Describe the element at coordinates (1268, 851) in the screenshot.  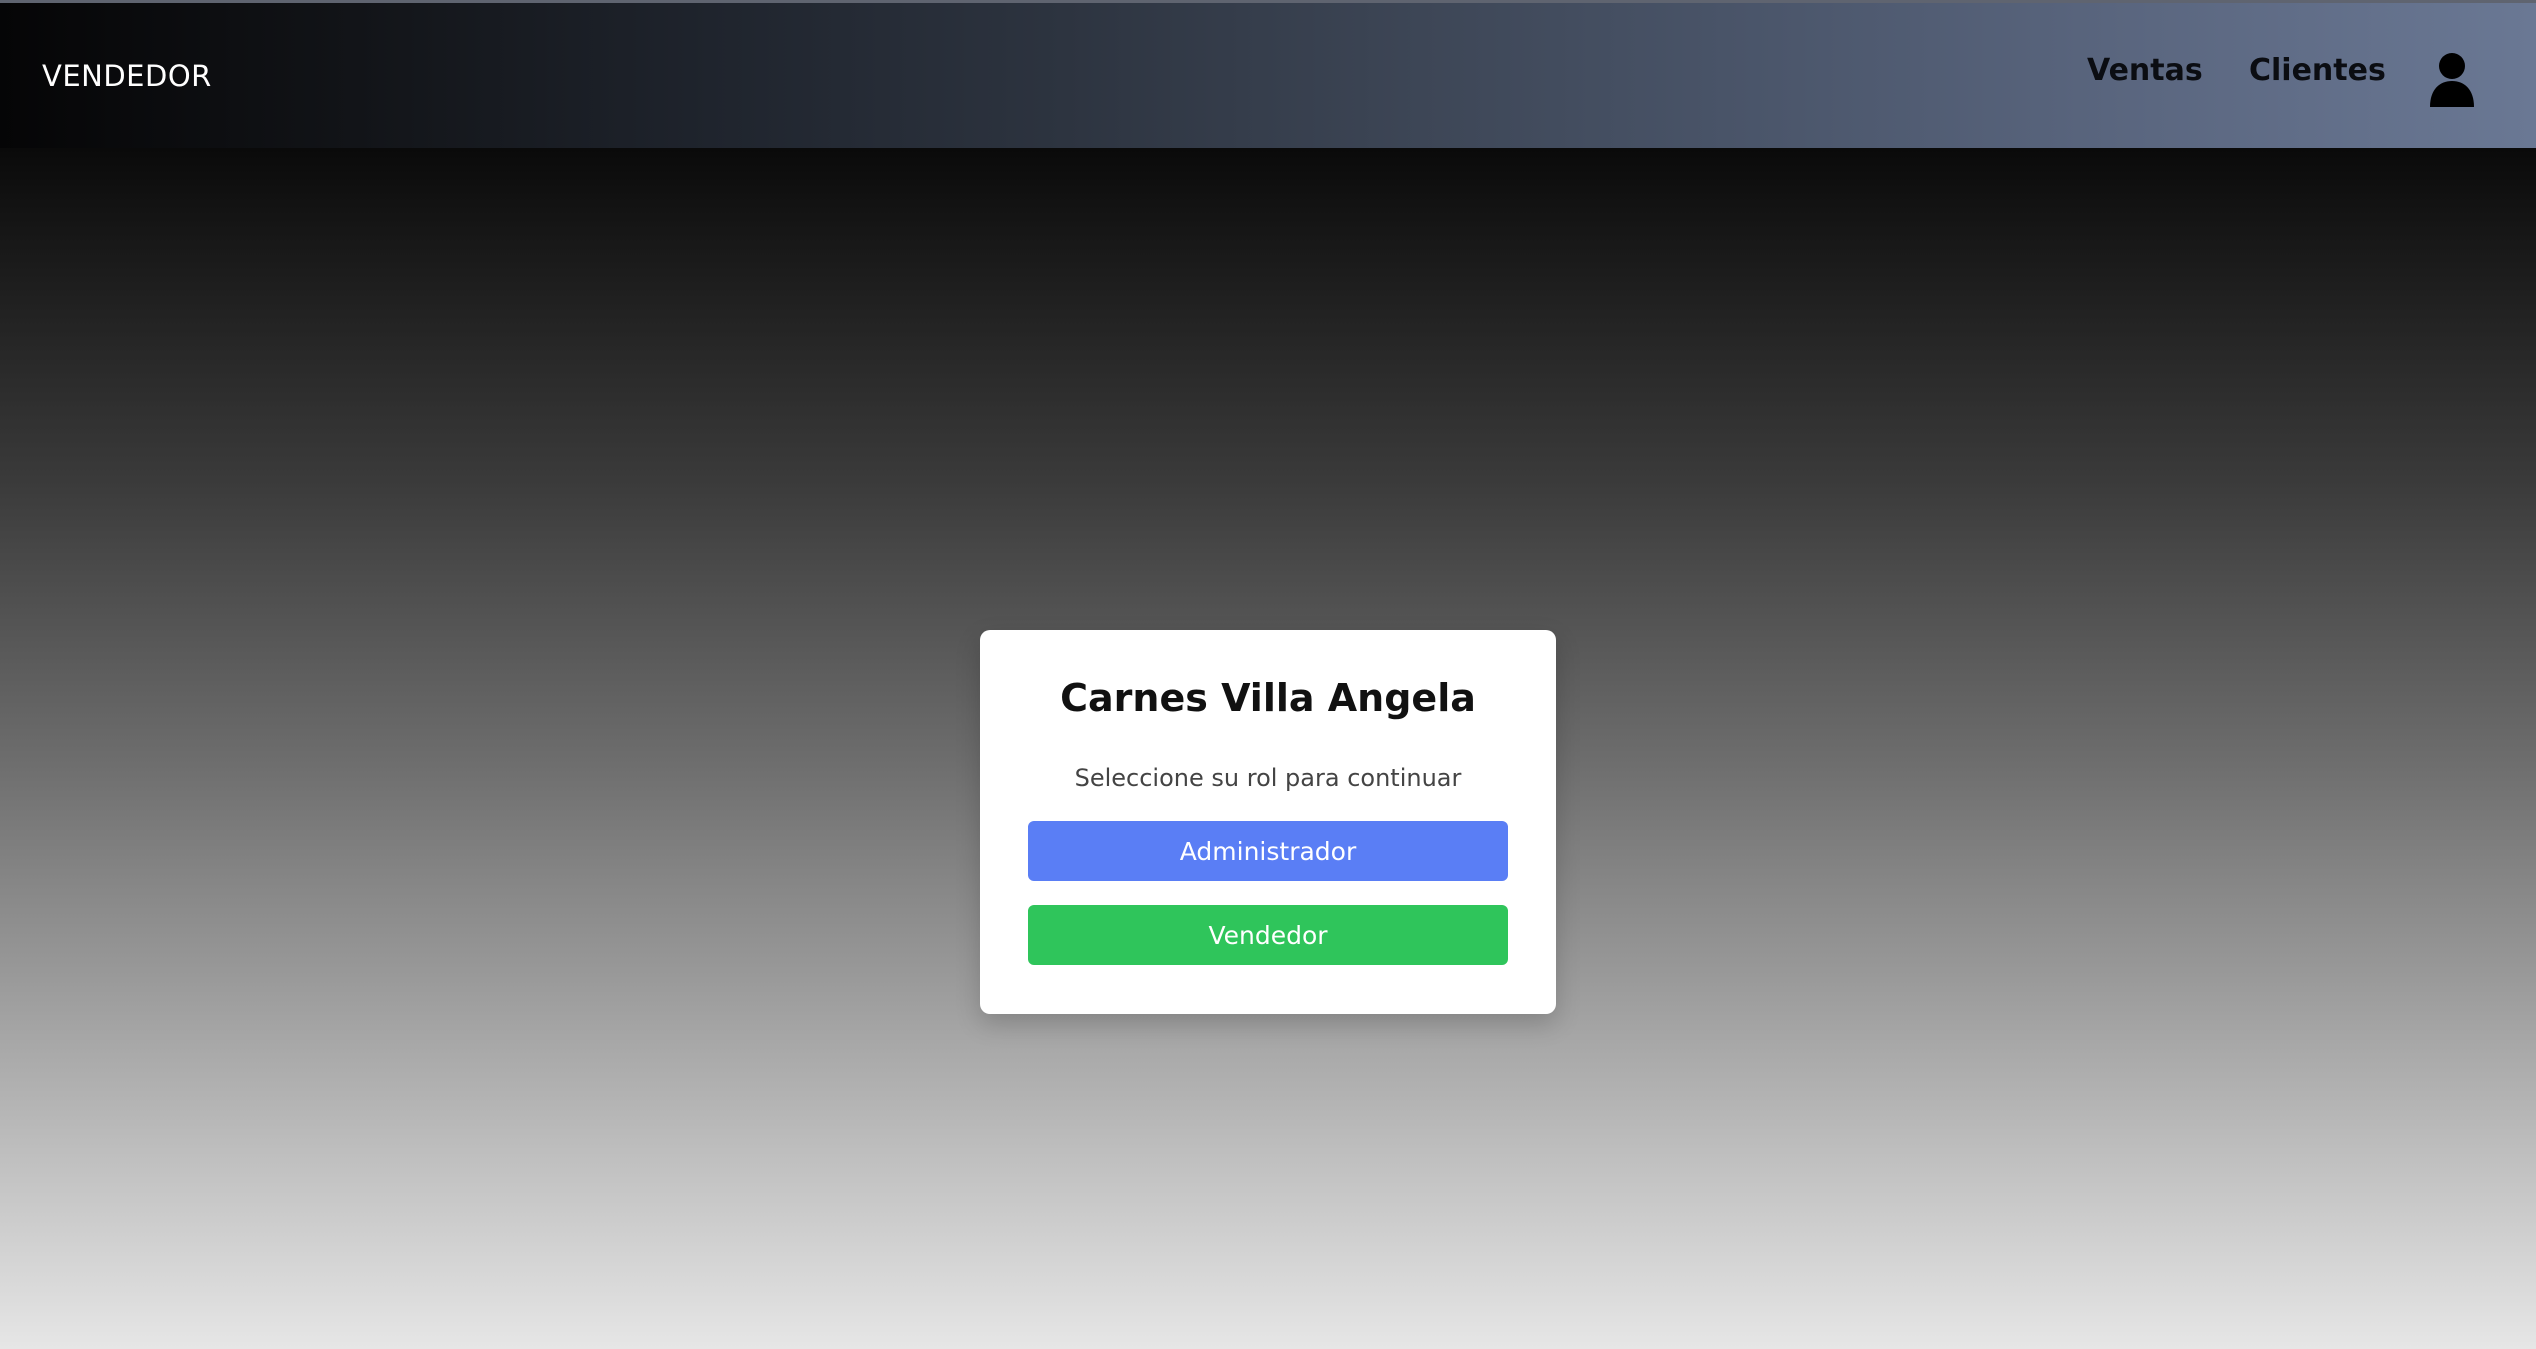
I see `administrador-button: Administrador` at that location.